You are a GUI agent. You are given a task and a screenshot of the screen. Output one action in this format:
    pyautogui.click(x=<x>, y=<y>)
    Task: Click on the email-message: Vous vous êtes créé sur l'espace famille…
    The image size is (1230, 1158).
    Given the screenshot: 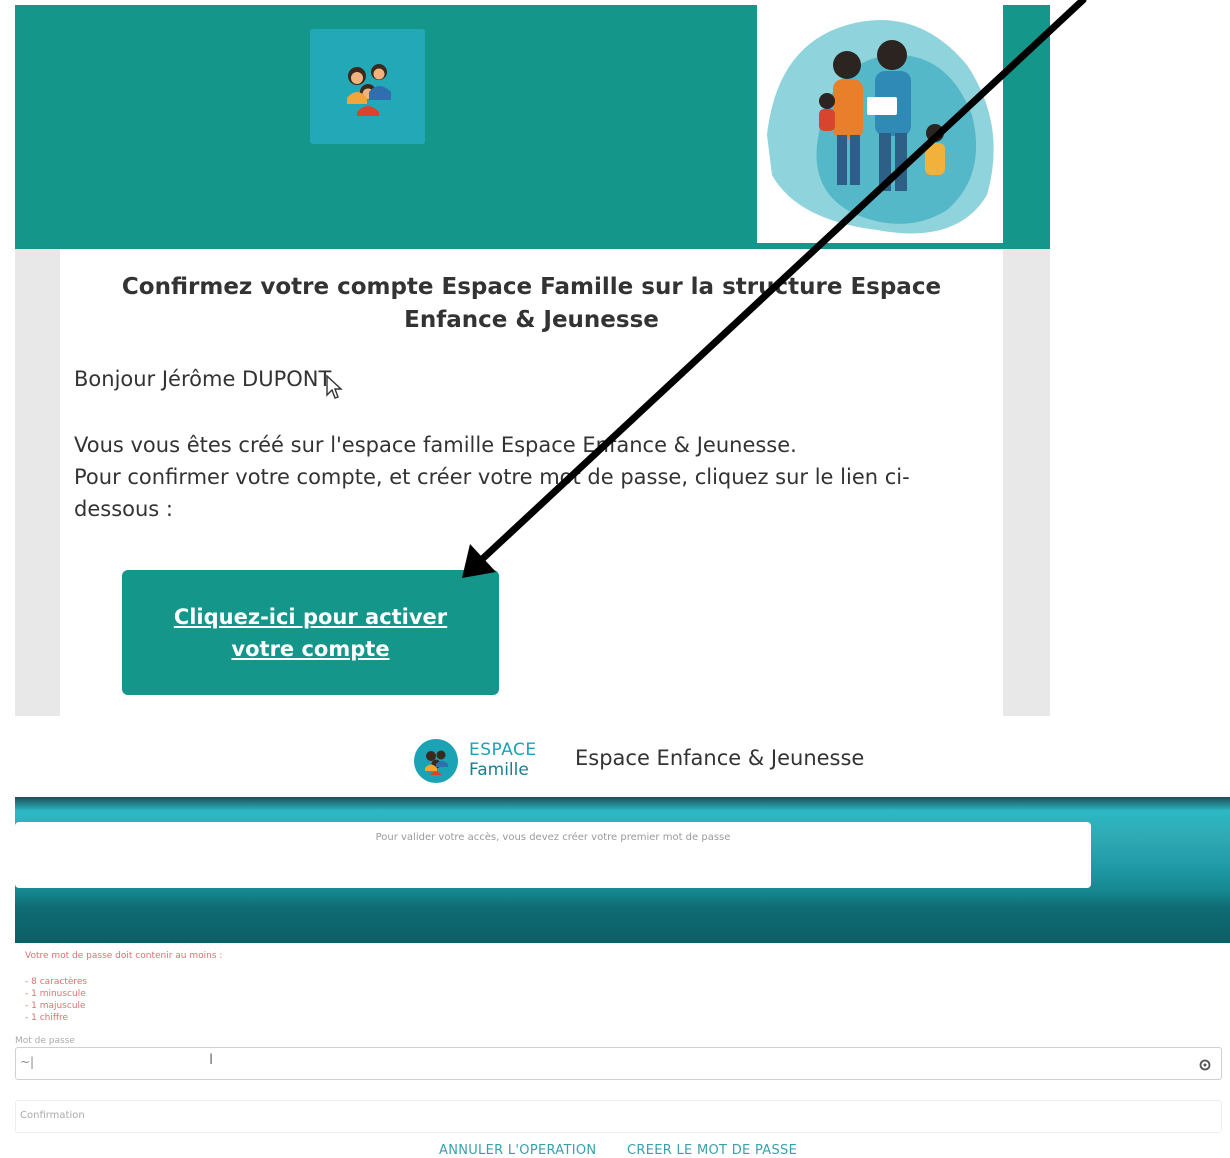 What is the action you would take?
    pyautogui.click(x=534, y=477)
    